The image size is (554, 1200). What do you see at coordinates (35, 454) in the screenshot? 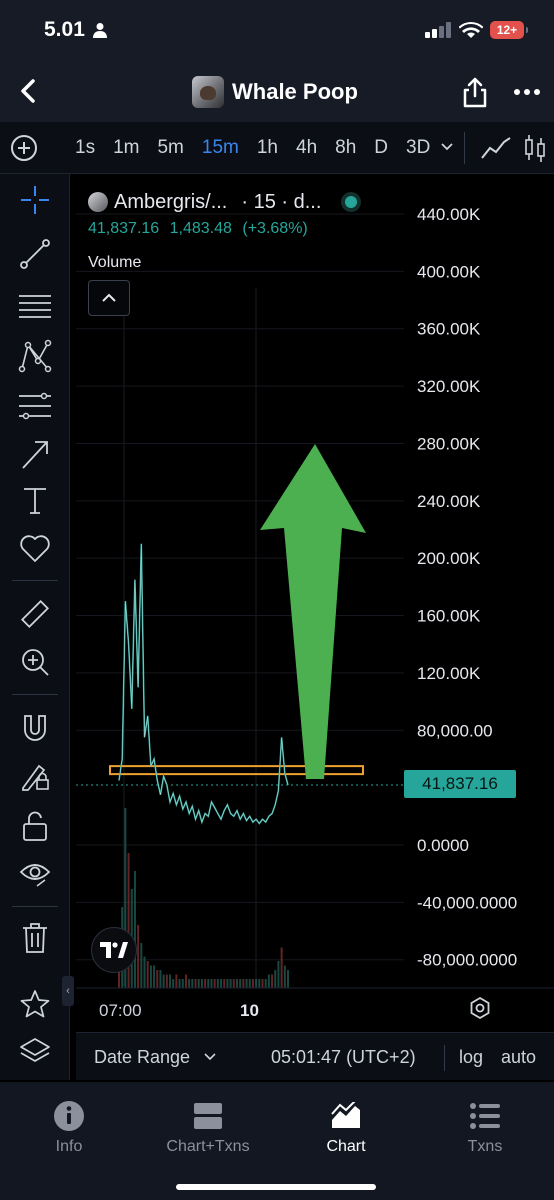
I see `arrow-brush-icon` at bounding box center [35, 454].